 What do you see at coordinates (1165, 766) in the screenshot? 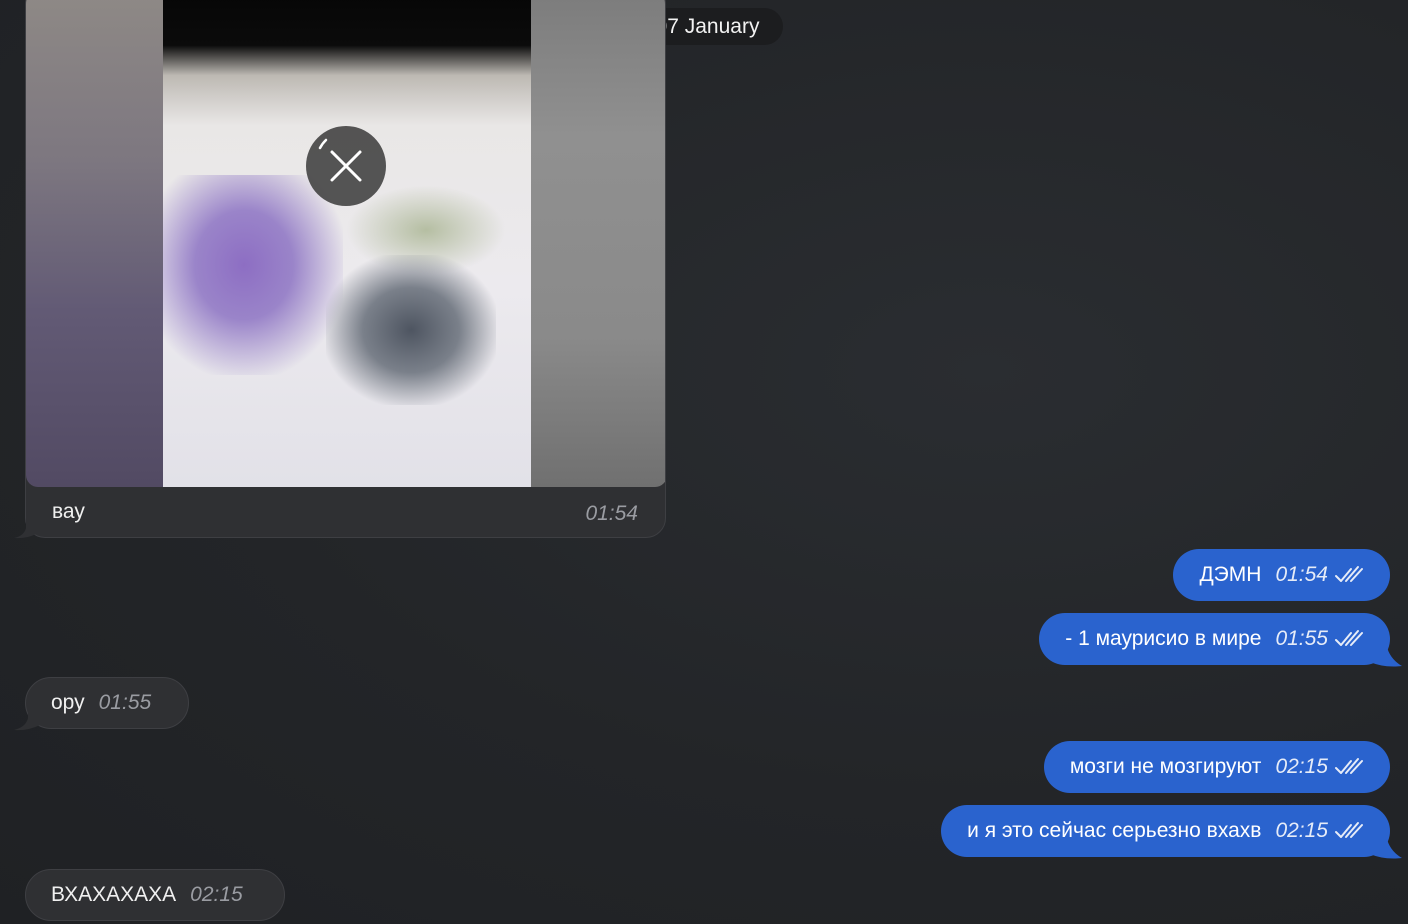
I see `message-text: мозги не мозгируют` at bounding box center [1165, 766].